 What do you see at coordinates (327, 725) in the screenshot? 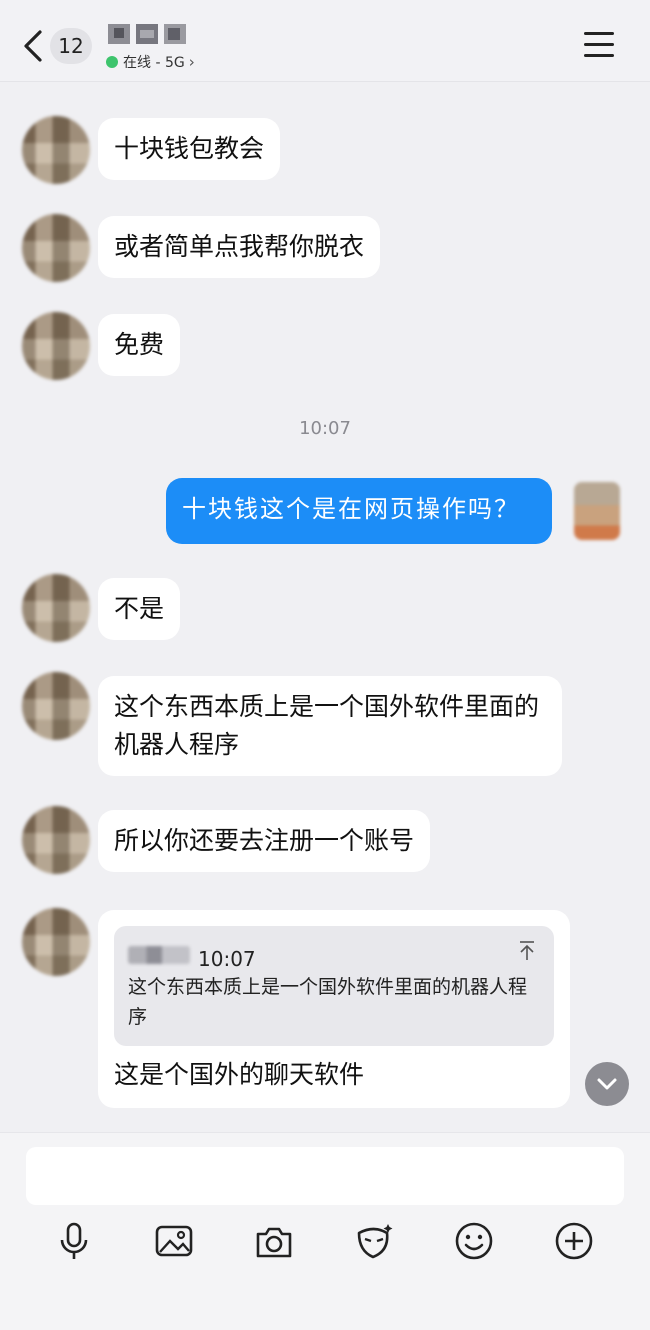
I see `message-text: 这个东西本质上是一个国外软件里面的机器人程序` at bounding box center [327, 725].